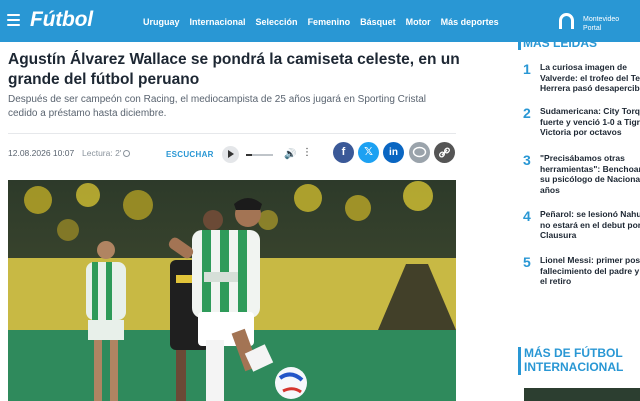 This screenshot has height=401, width=640. Describe the element at coordinates (329, 22) in the screenshot. I see `nav-item-femenino: Femenino` at that location.